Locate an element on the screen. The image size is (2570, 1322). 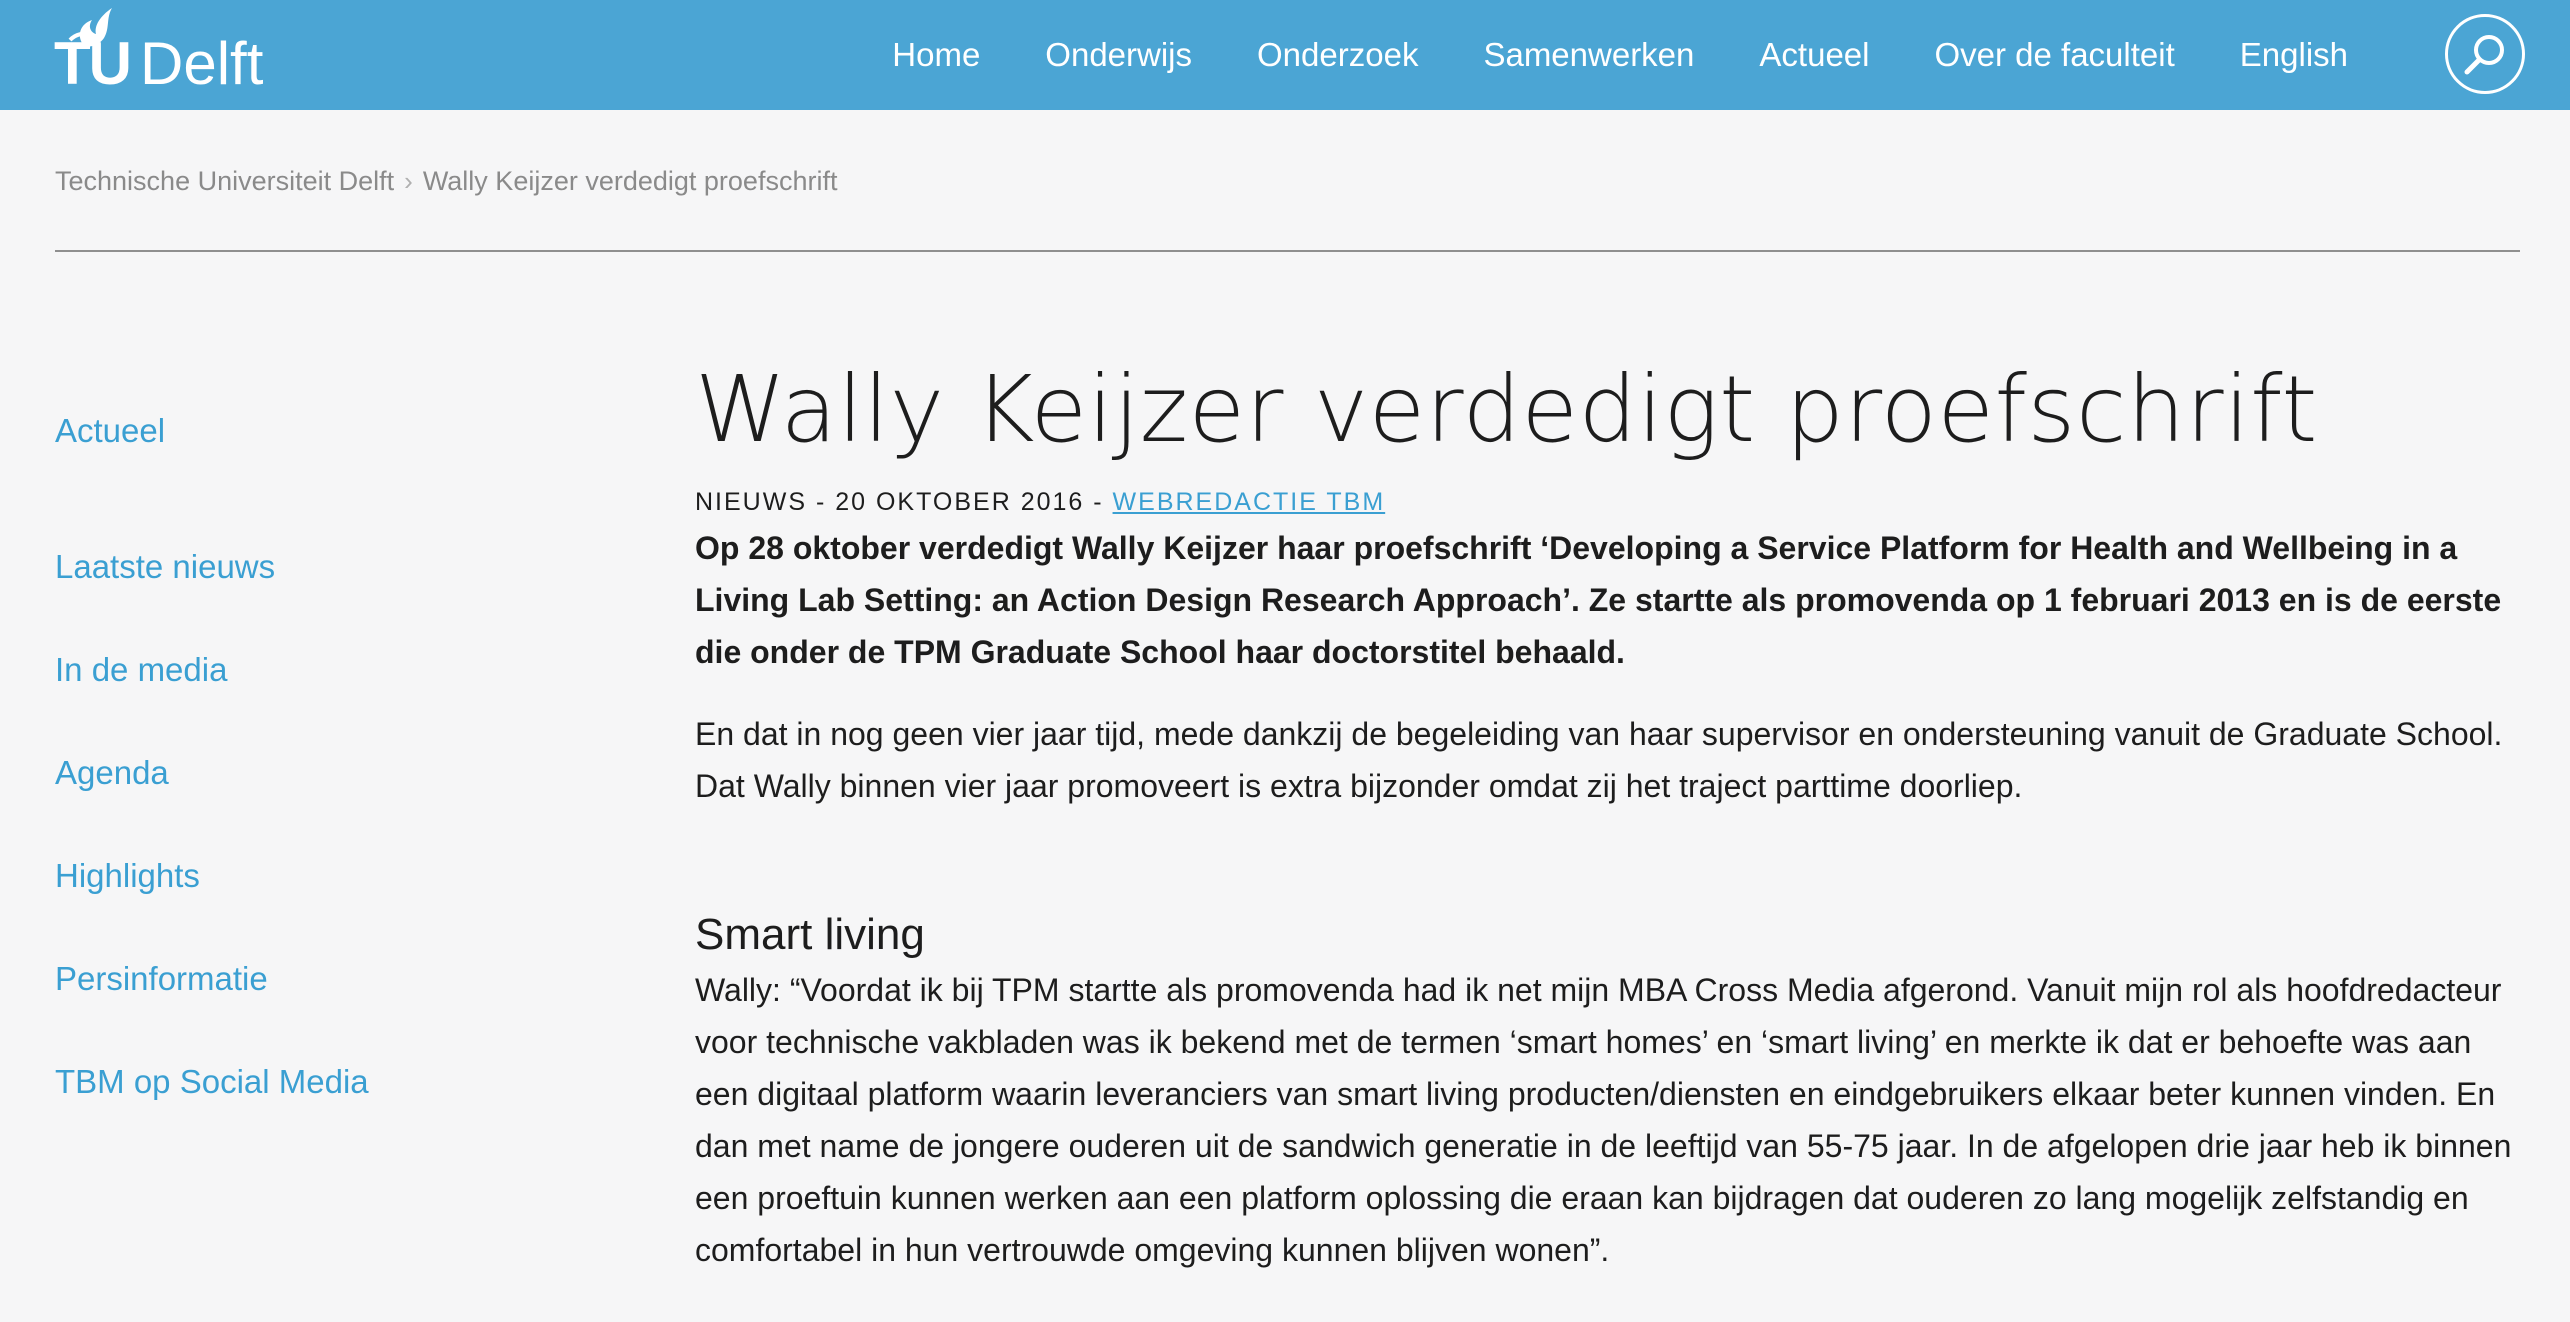
author-link: WEBREDACTIE TBM is located at coordinates (1249, 502).